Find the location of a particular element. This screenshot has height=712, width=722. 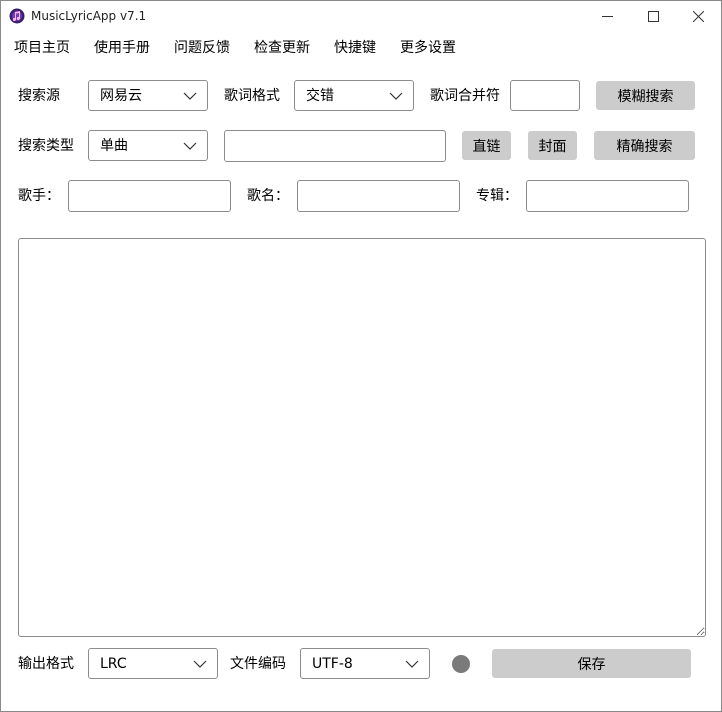

merge-char-input is located at coordinates (545, 95).